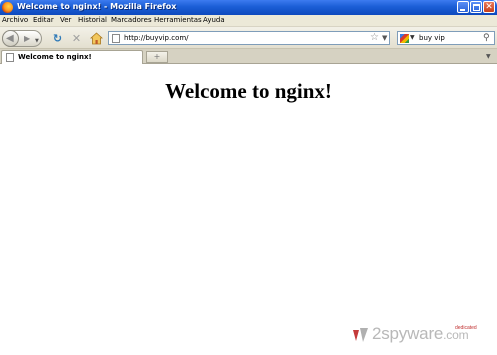  What do you see at coordinates (76, 38) in the screenshot?
I see `stop-icon: ✕` at bounding box center [76, 38].